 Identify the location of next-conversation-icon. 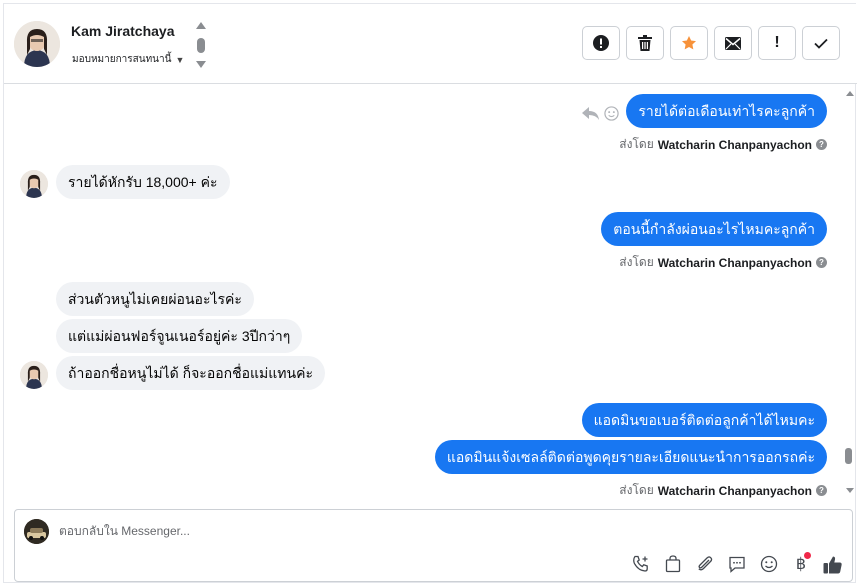
(201, 64).